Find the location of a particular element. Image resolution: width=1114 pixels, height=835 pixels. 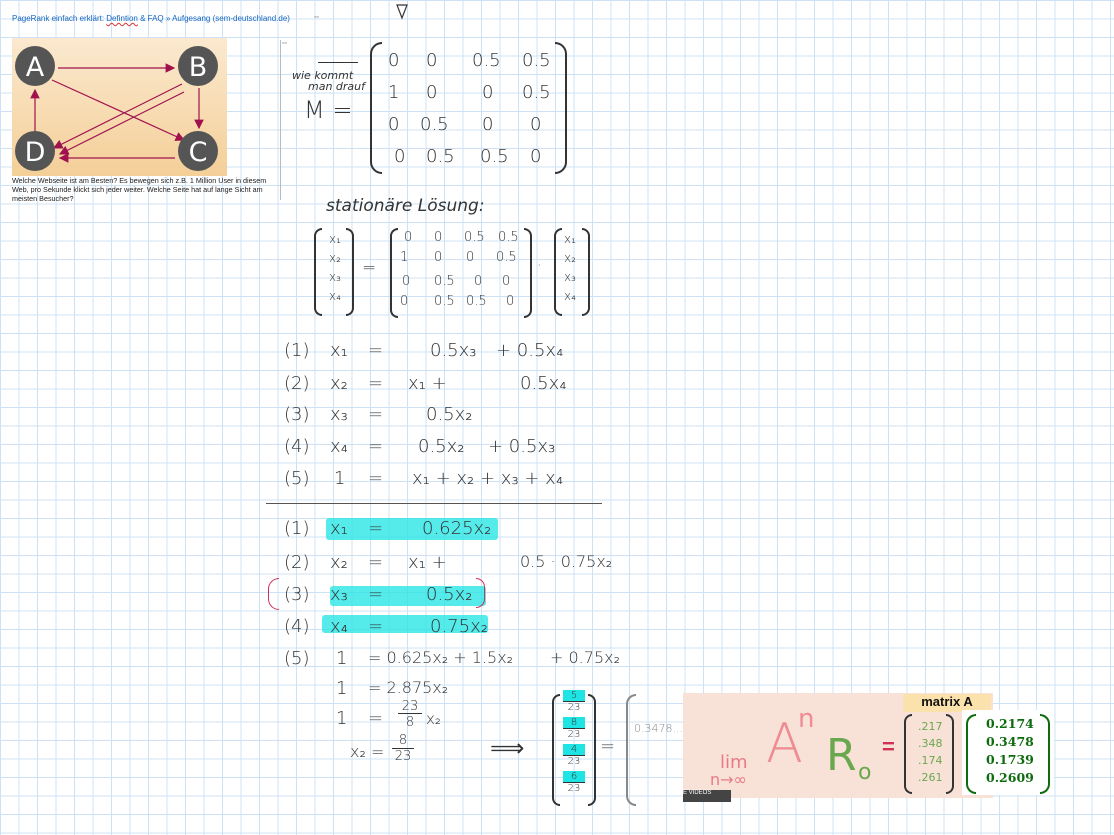

m-cell: 1 is located at coordinates (394, 92).